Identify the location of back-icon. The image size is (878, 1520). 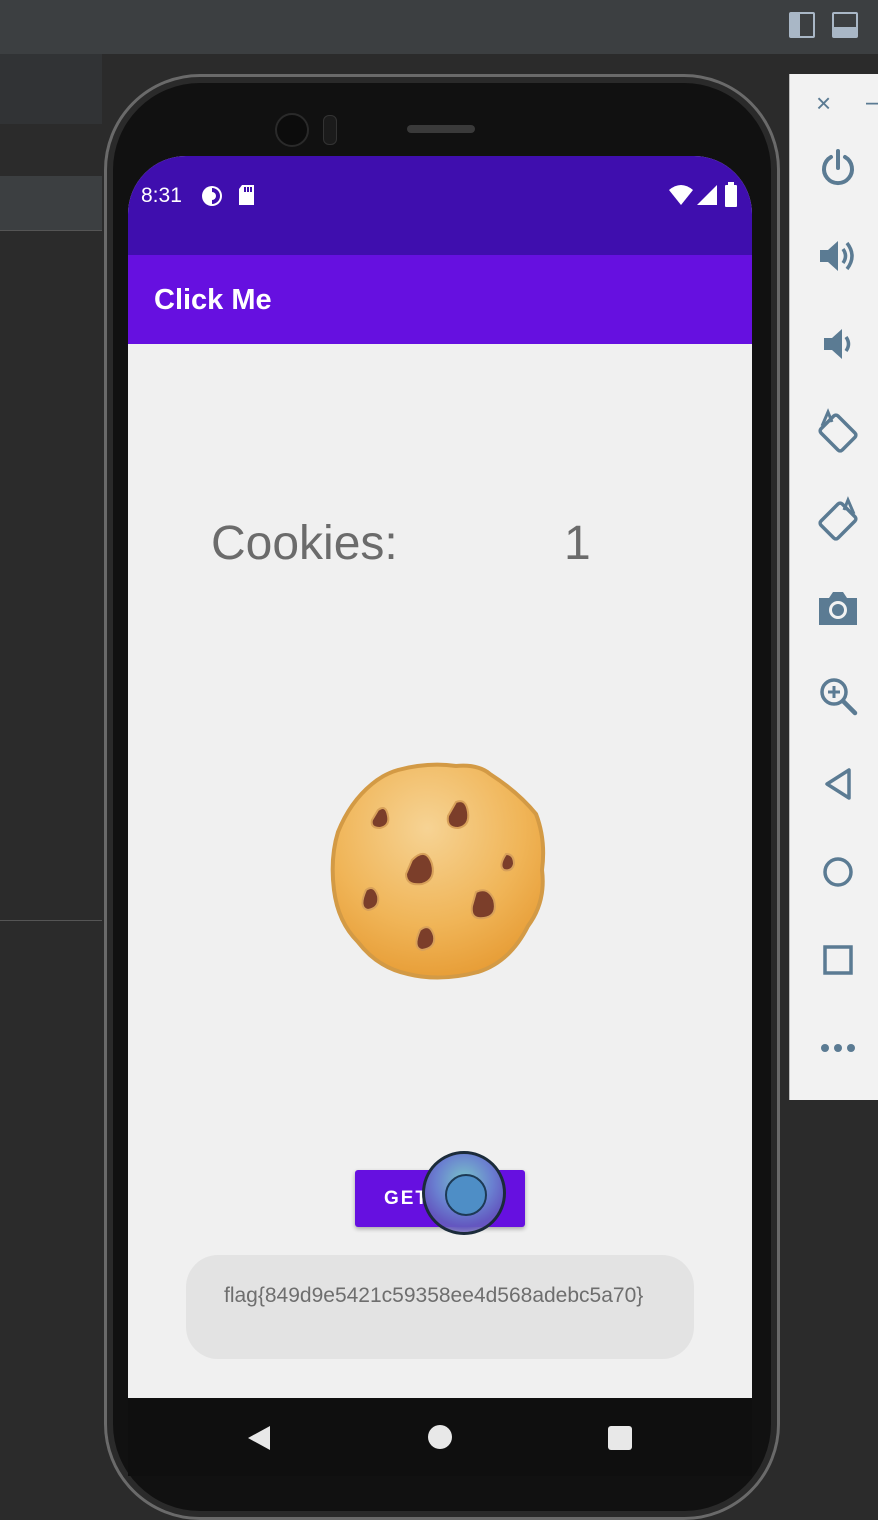
(838, 784).